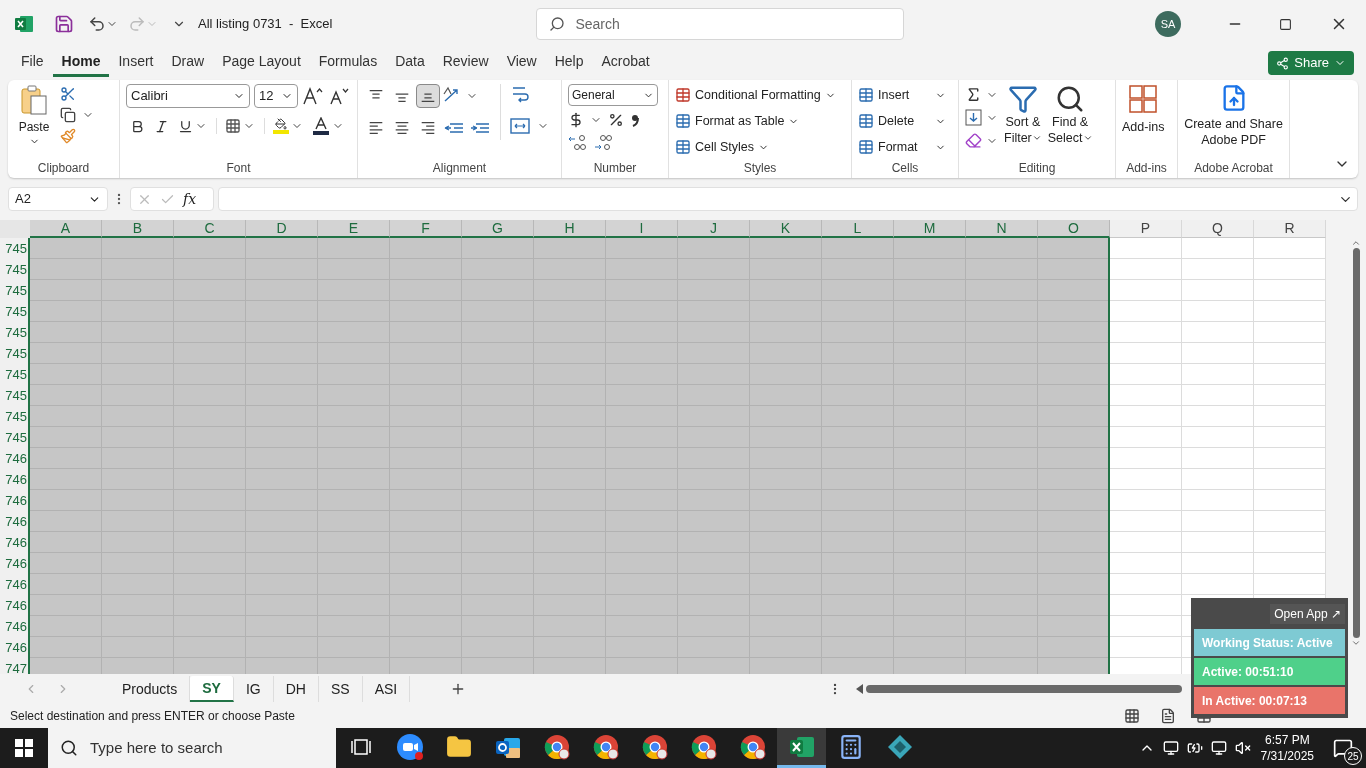 The height and width of the screenshot is (768, 1366). What do you see at coordinates (410, 63) in the screenshot?
I see `ribbon-tab: Data` at bounding box center [410, 63].